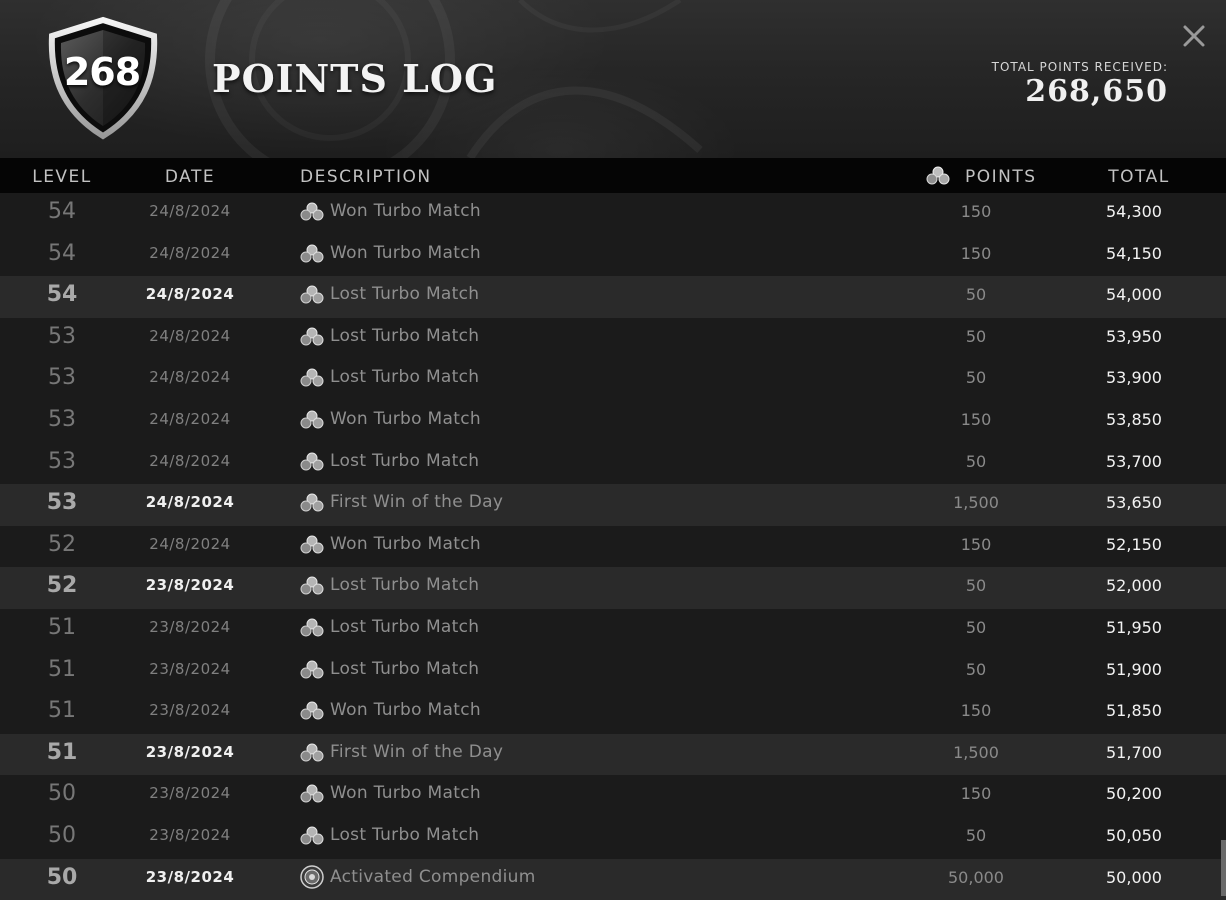  What do you see at coordinates (613, 339) in the screenshot?
I see `table-row: 53 24/8/2024 Lost Turbo Match 50 53,950` at bounding box center [613, 339].